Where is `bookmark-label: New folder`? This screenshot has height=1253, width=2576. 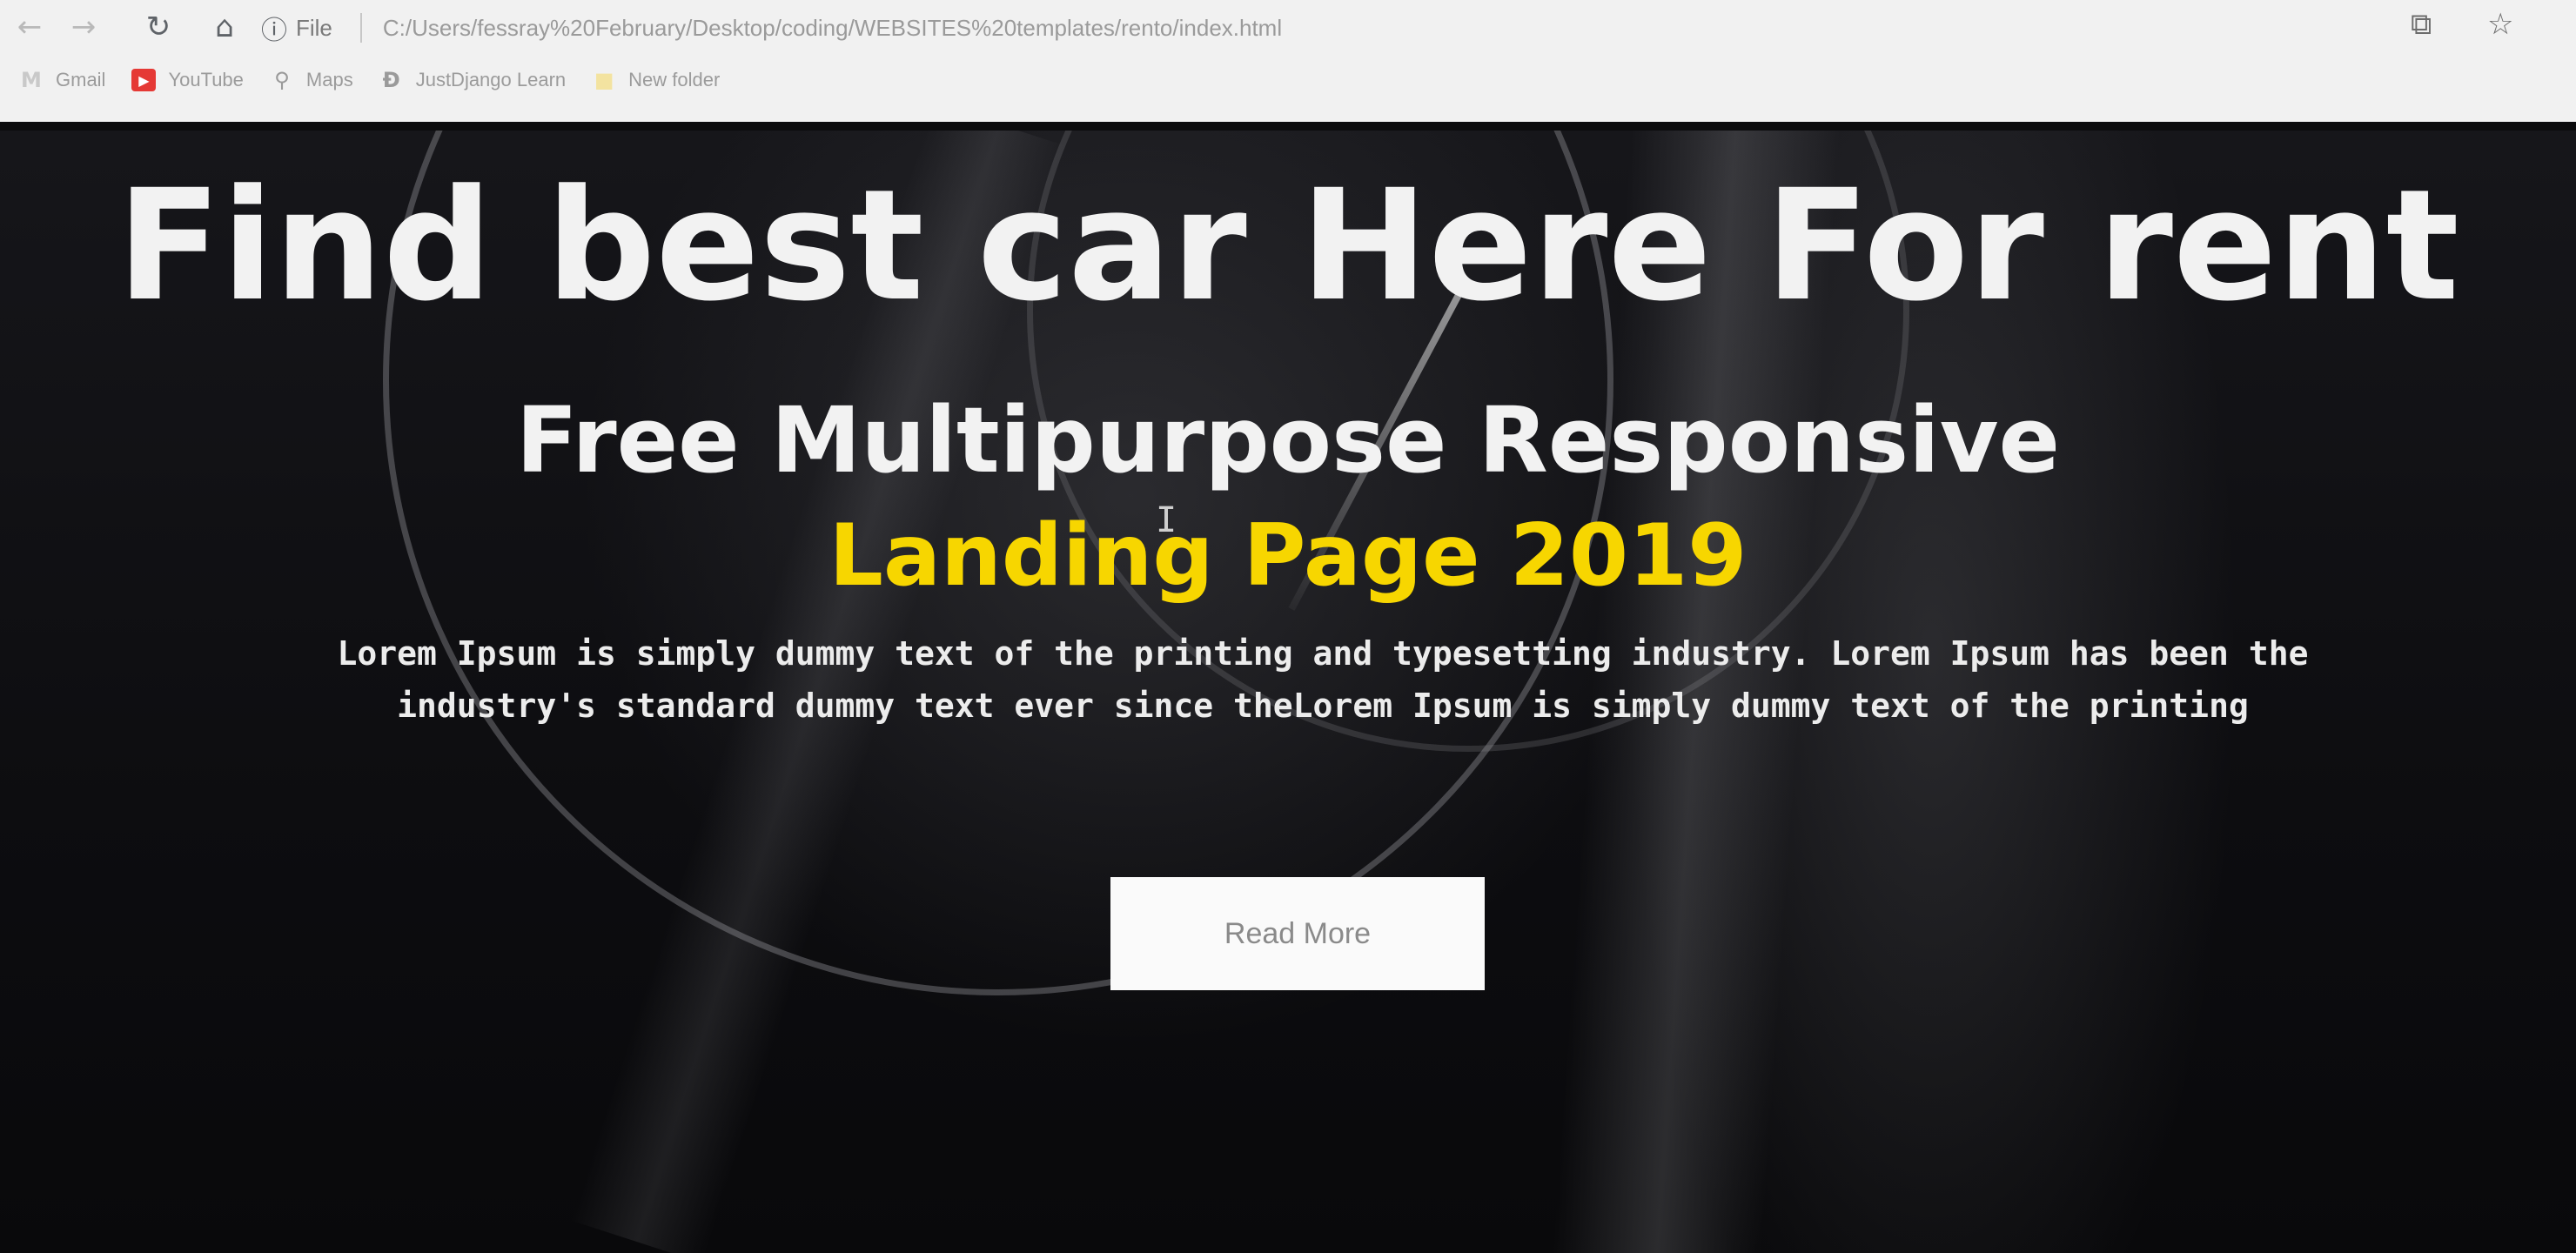
bookmark-label: New folder is located at coordinates (674, 79).